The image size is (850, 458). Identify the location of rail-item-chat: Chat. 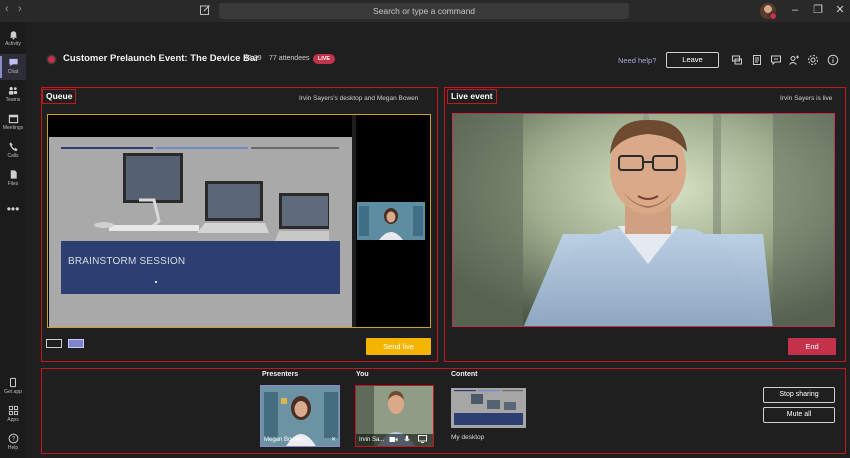
(13, 67).